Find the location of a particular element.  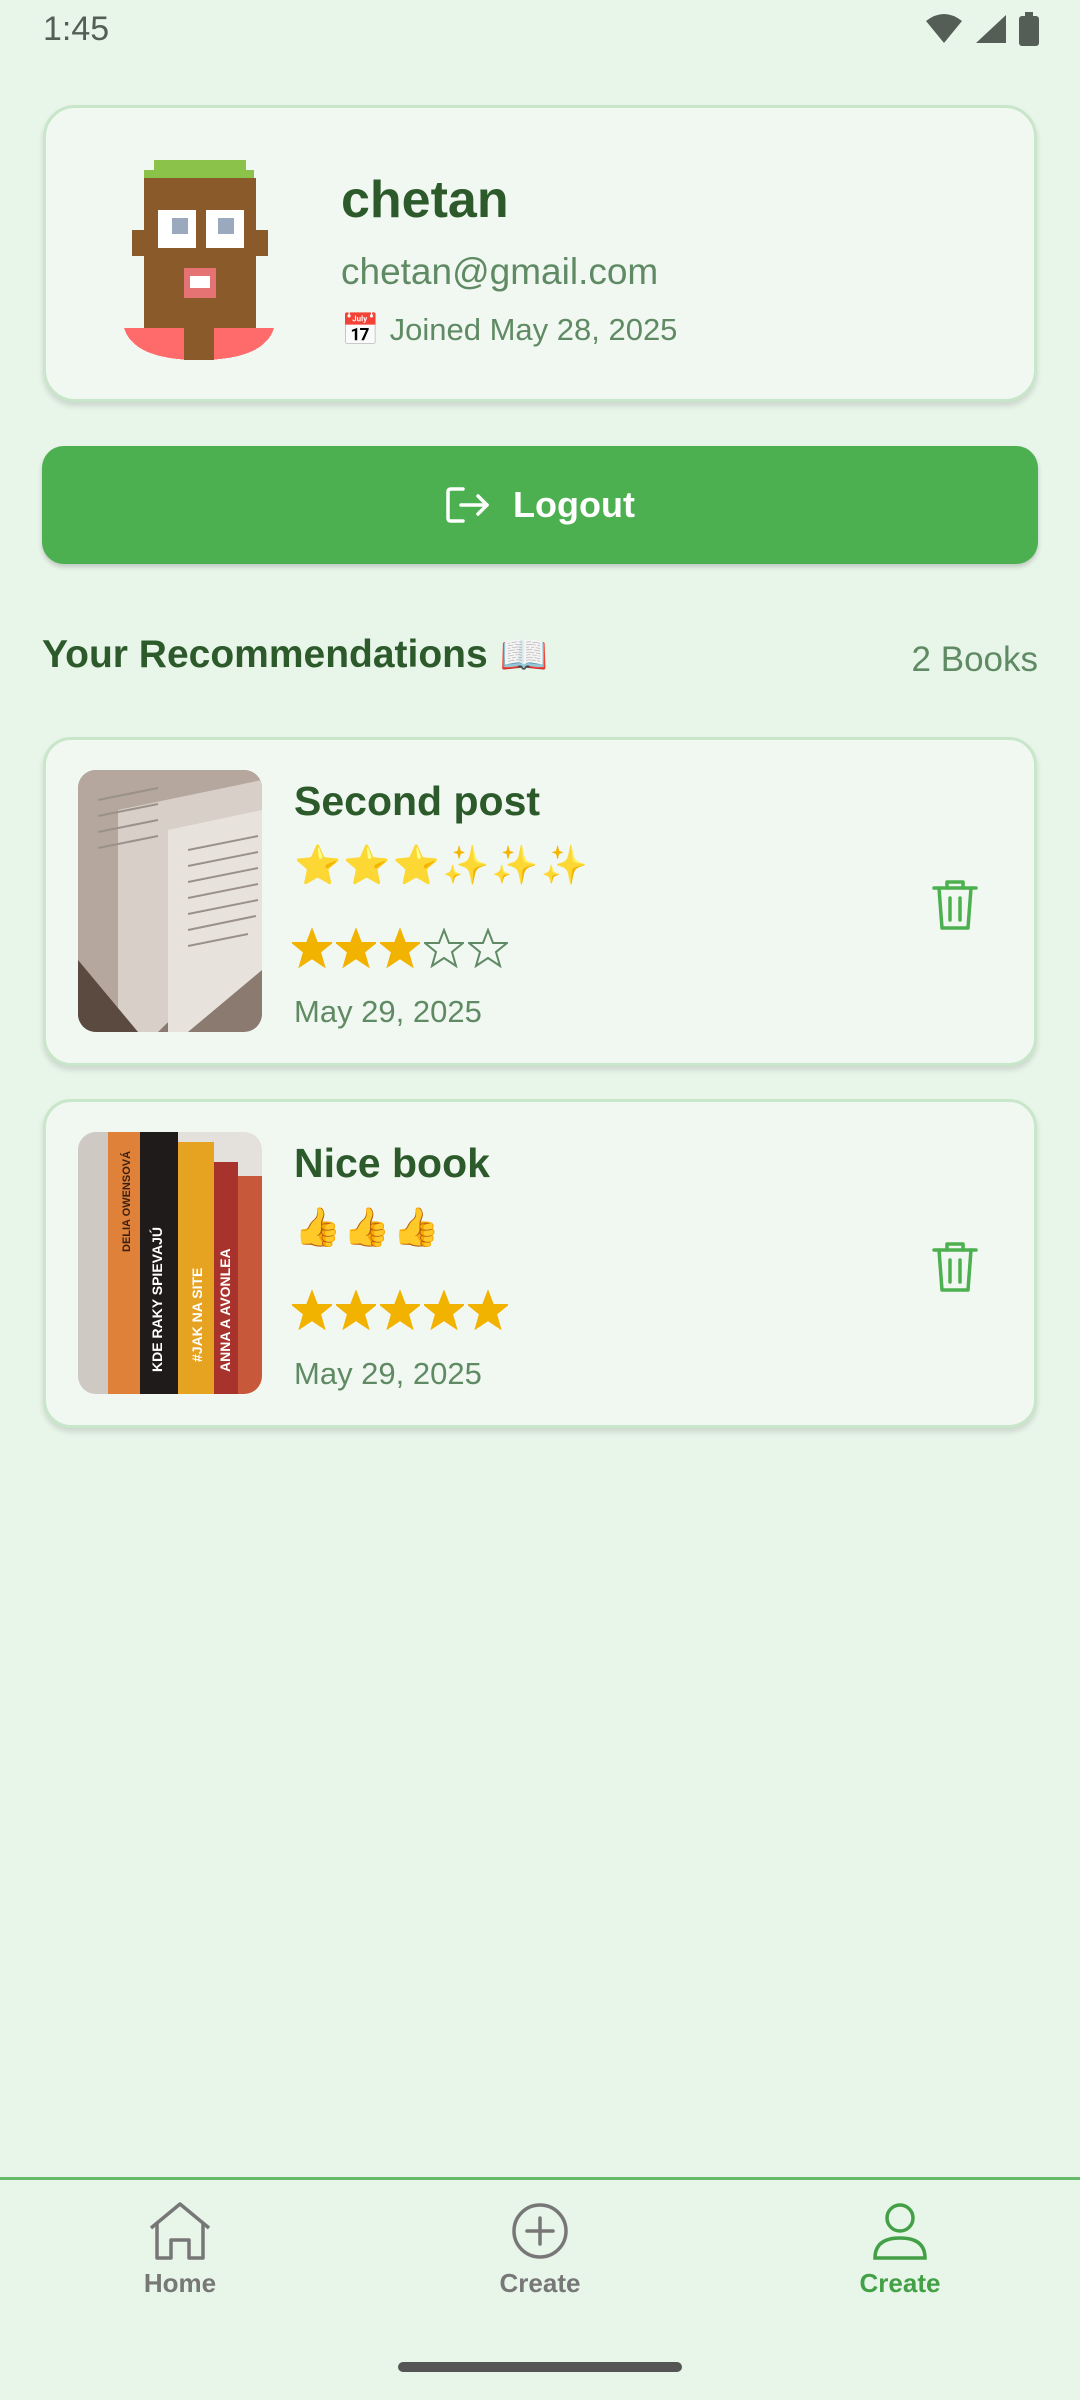

profile-name: chetan is located at coordinates (425, 200).